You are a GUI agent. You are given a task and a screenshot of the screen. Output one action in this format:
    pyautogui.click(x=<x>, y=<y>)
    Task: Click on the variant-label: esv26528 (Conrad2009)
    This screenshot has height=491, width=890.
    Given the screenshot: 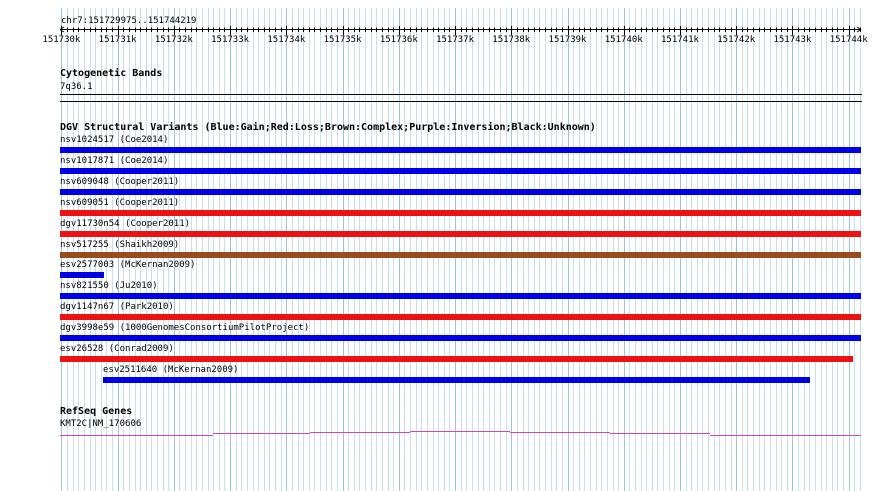 What is the action you would take?
    pyautogui.click(x=117, y=349)
    